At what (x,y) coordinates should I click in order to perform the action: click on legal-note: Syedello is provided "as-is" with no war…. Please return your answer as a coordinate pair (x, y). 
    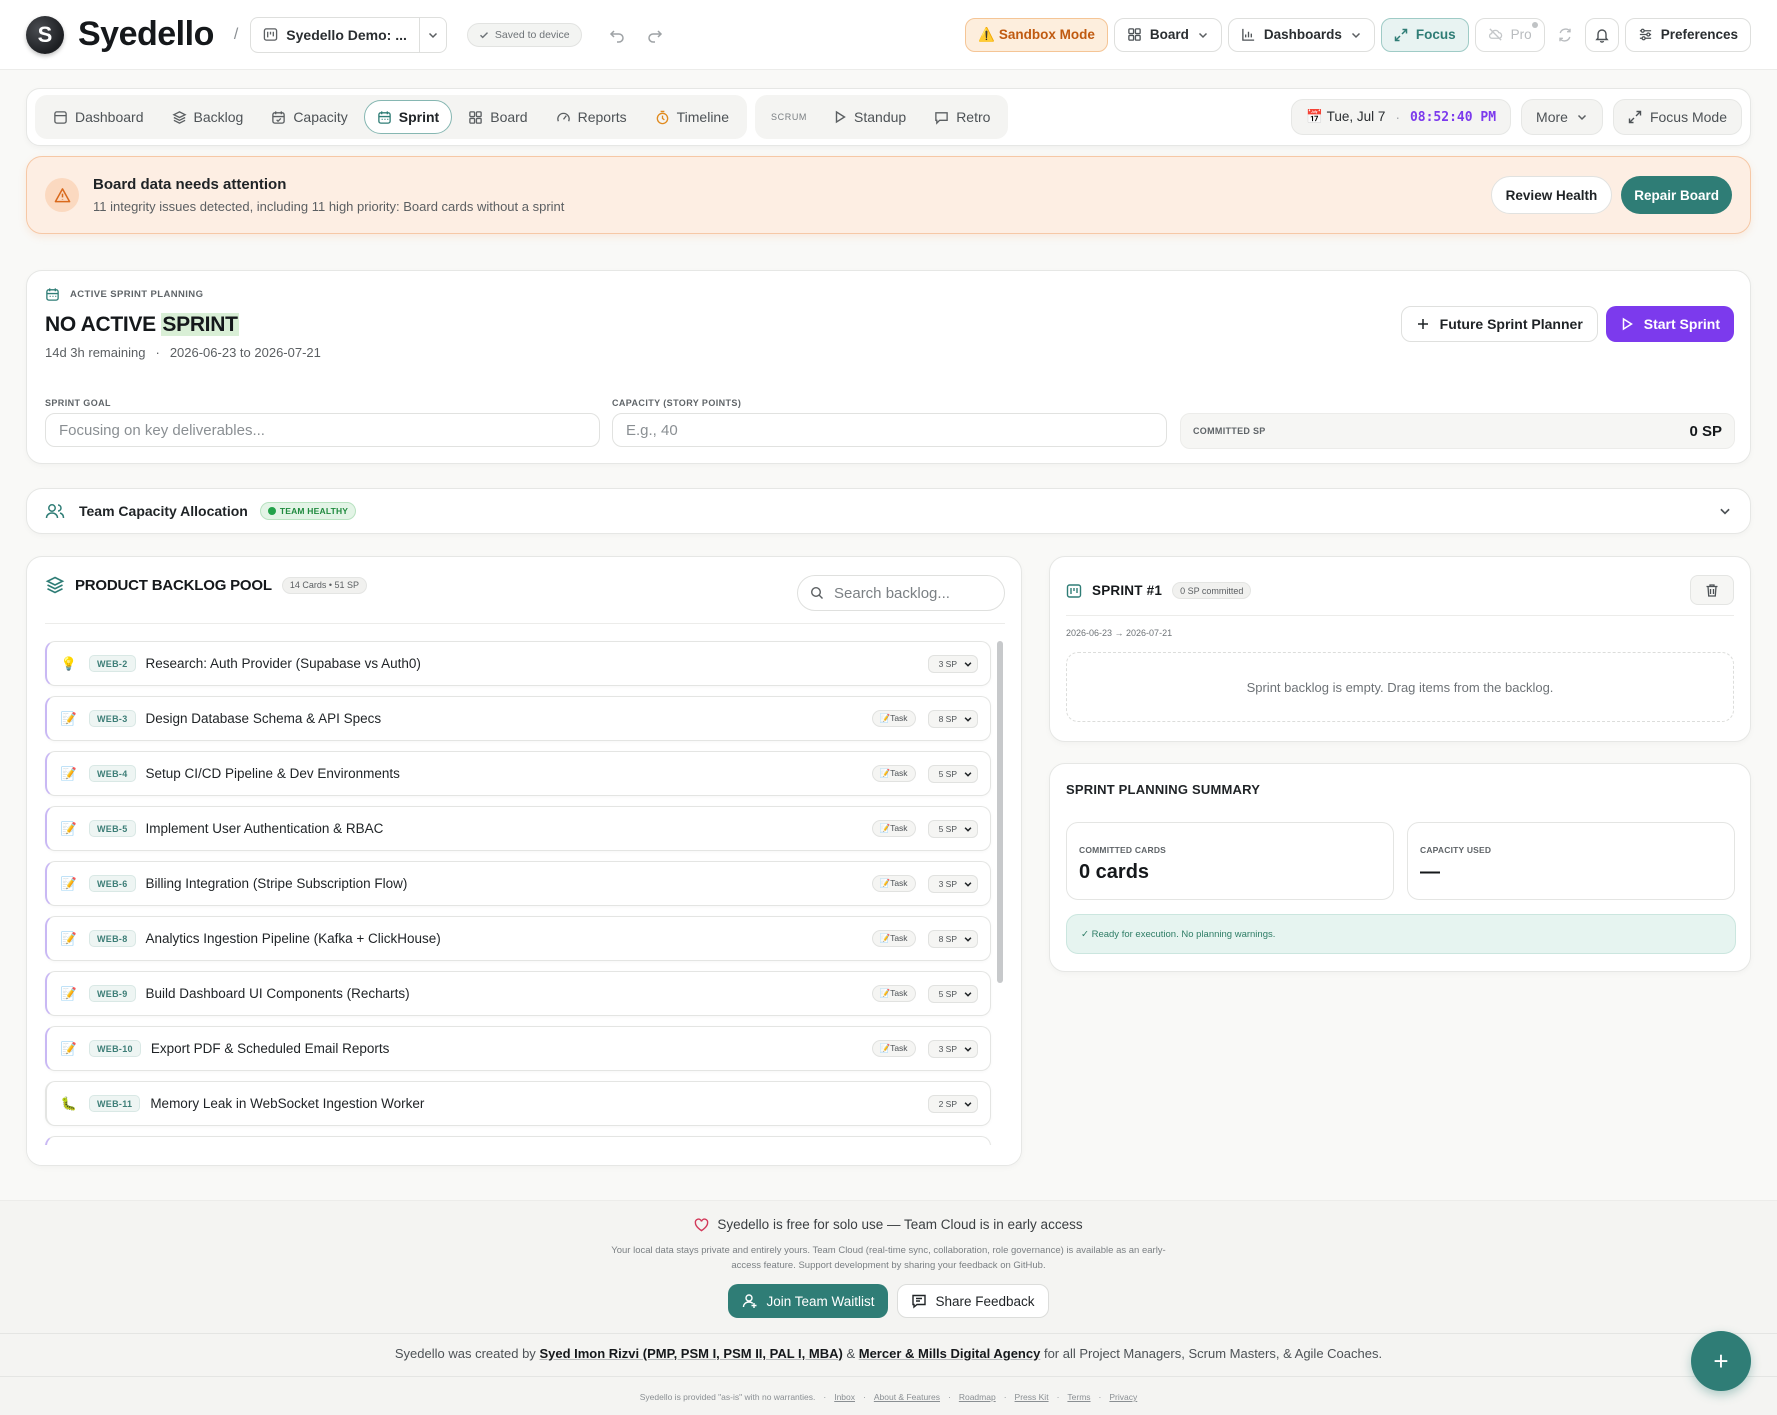
    Looking at the image, I should click on (727, 1397).